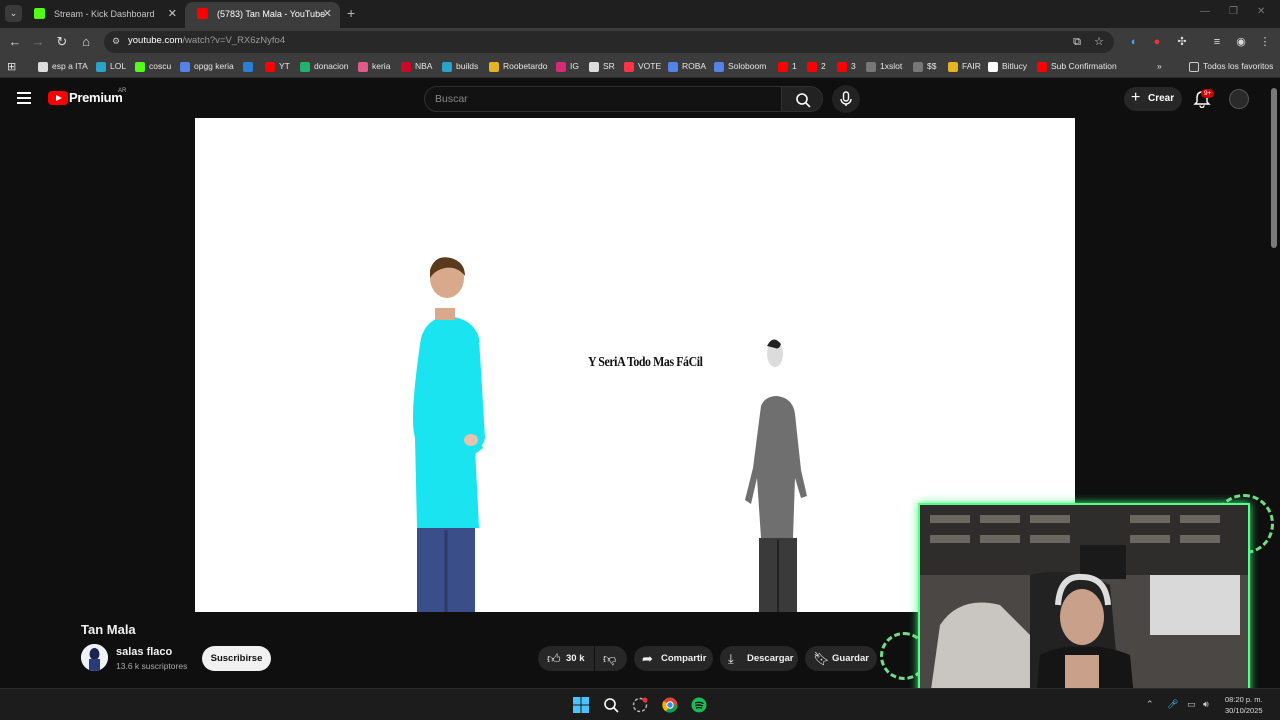 This screenshot has width=1280, height=720. I want to click on youtube-logo-icon, so click(58, 98).